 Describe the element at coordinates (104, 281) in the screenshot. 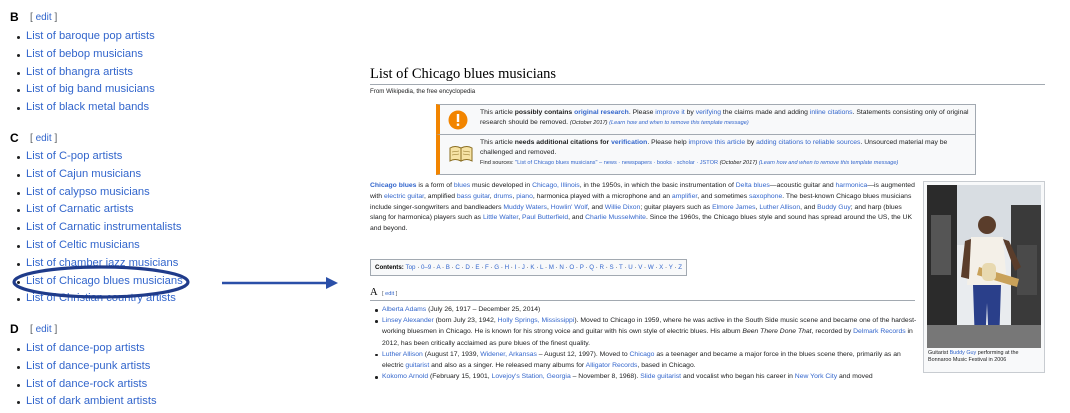

I see `list-link: List of Chicago blues musicians` at that location.